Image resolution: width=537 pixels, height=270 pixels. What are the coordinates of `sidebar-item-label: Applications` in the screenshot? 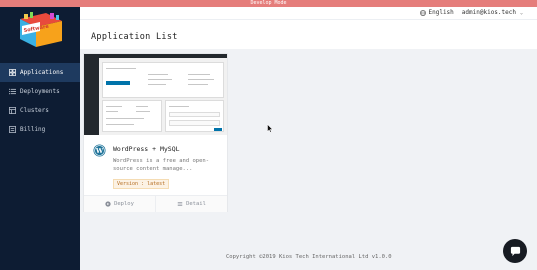 It's located at (42, 72).